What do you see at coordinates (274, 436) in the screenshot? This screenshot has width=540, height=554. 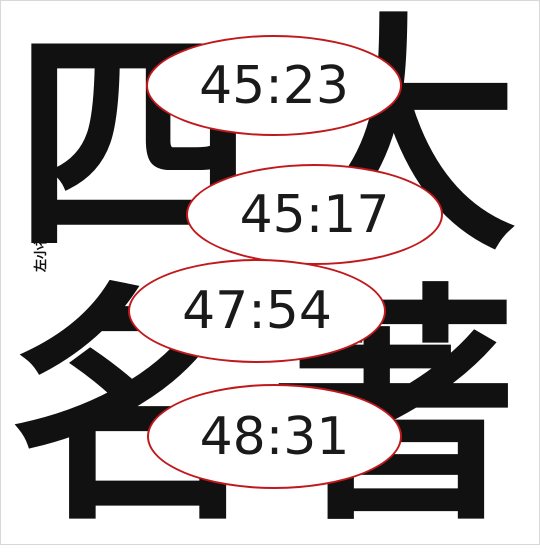 I see `time-label-oval-4: 48:31` at bounding box center [274, 436].